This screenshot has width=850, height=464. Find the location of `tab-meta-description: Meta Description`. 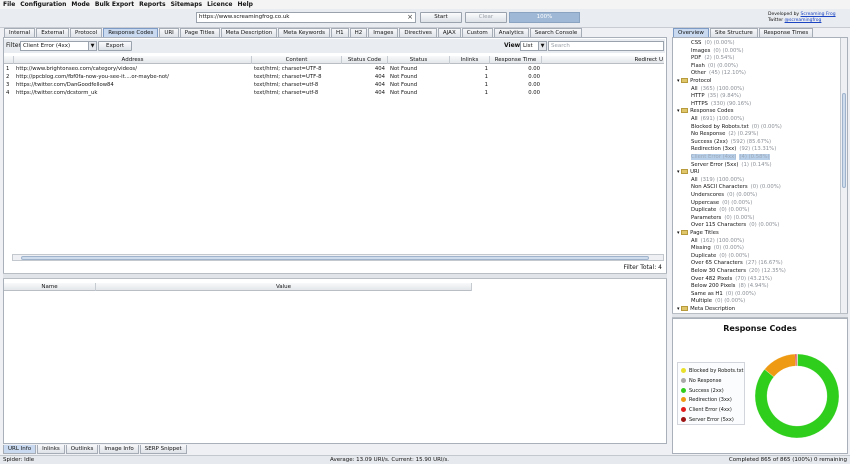

tab-meta-description: Meta Description is located at coordinates (249, 32).